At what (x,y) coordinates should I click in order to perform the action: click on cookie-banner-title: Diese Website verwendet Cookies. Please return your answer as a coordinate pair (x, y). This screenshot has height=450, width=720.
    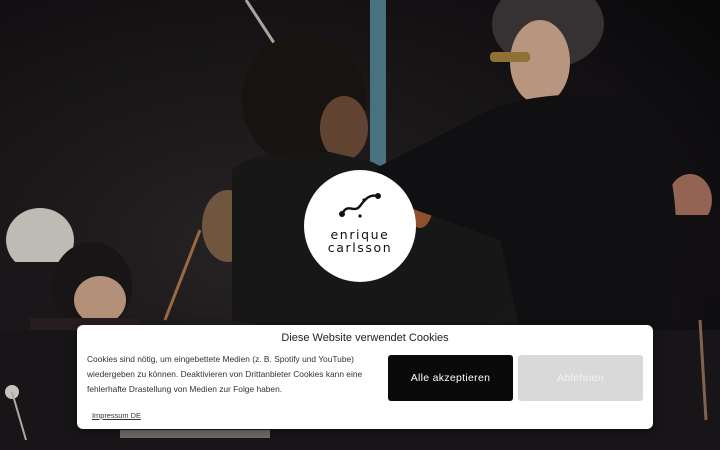
    Looking at the image, I should click on (365, 338).